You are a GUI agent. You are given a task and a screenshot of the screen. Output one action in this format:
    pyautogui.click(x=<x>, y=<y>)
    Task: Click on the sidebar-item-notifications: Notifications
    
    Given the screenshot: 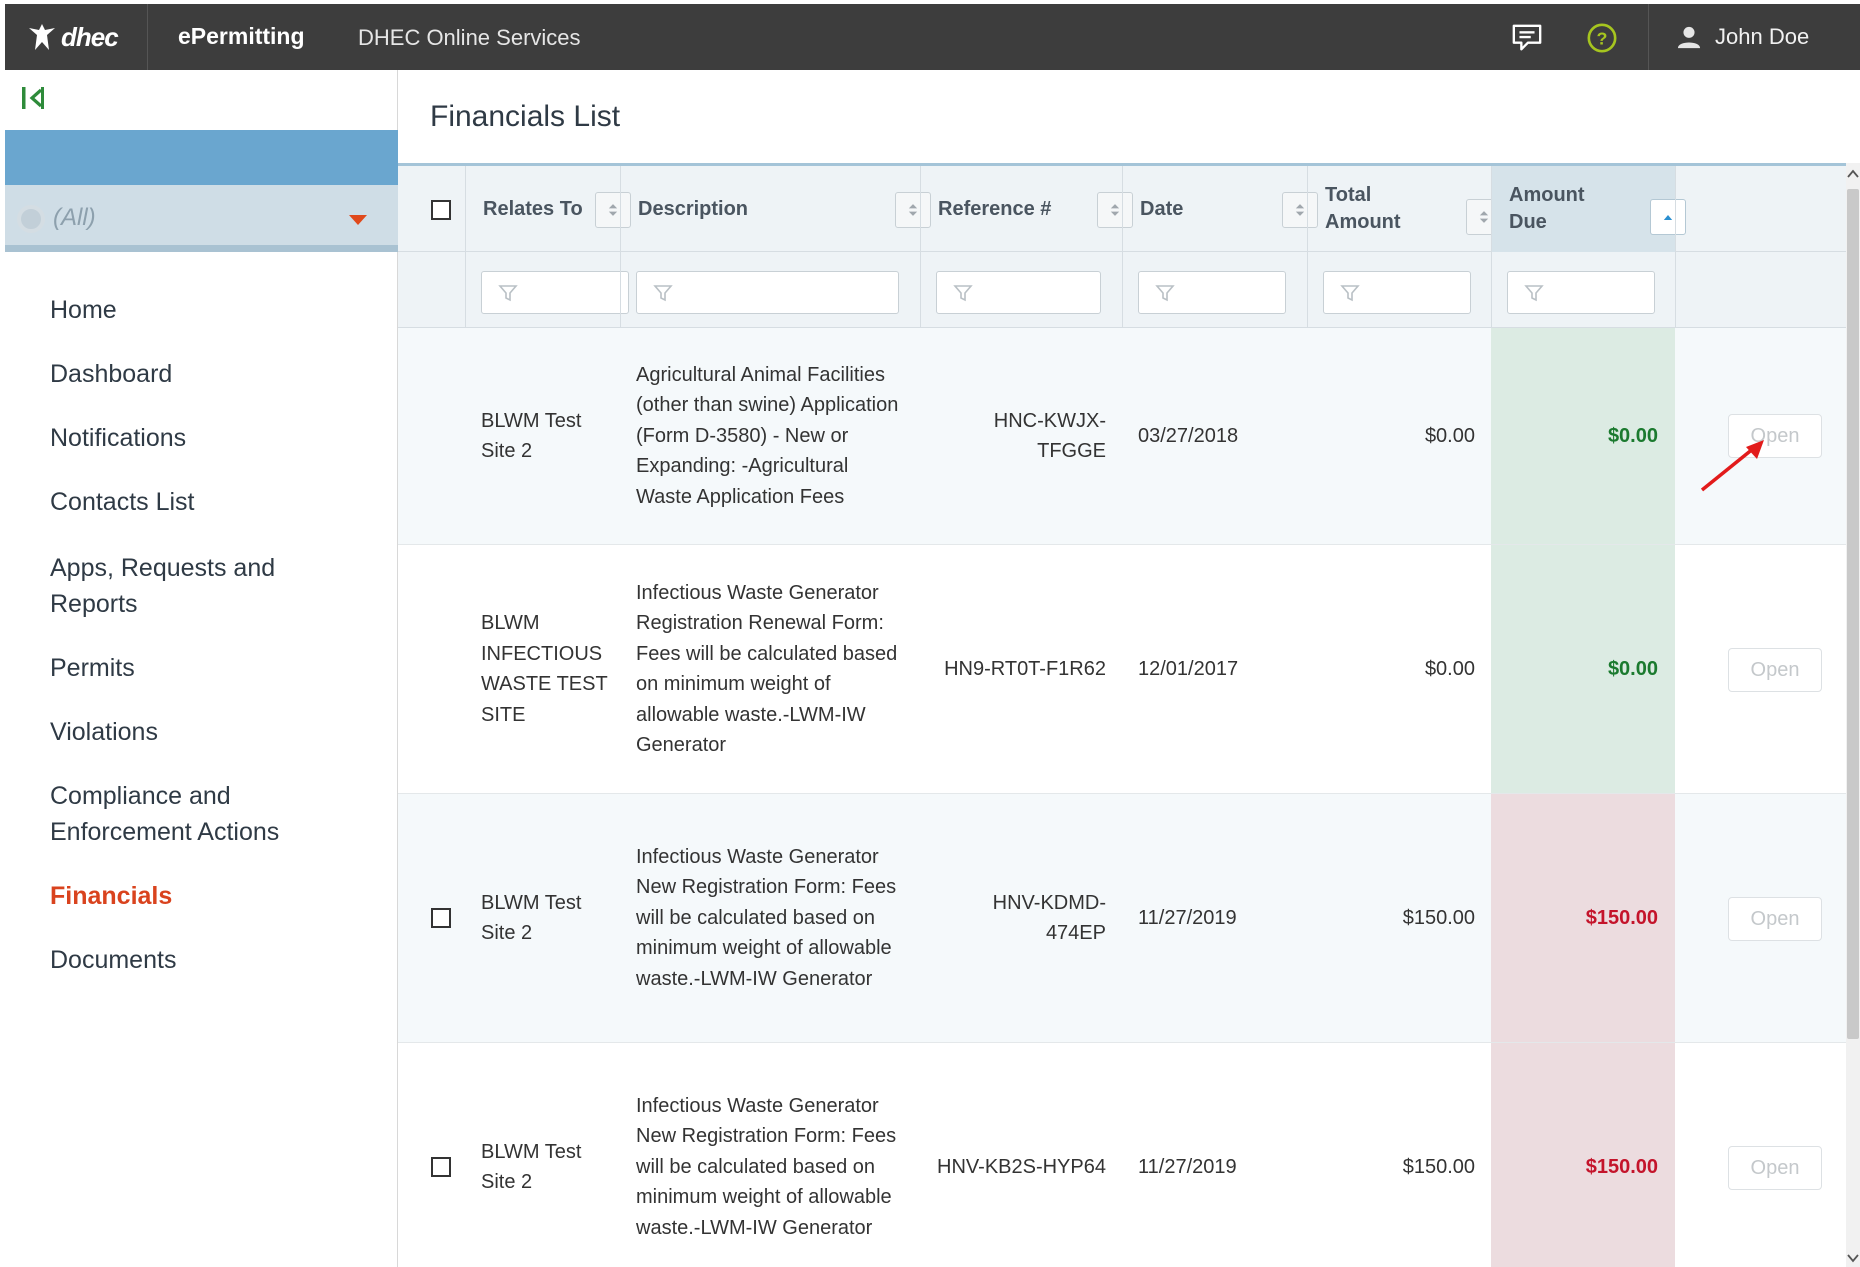 What is the action you would take?
    pyautogui.click(x=201, y=438)
    